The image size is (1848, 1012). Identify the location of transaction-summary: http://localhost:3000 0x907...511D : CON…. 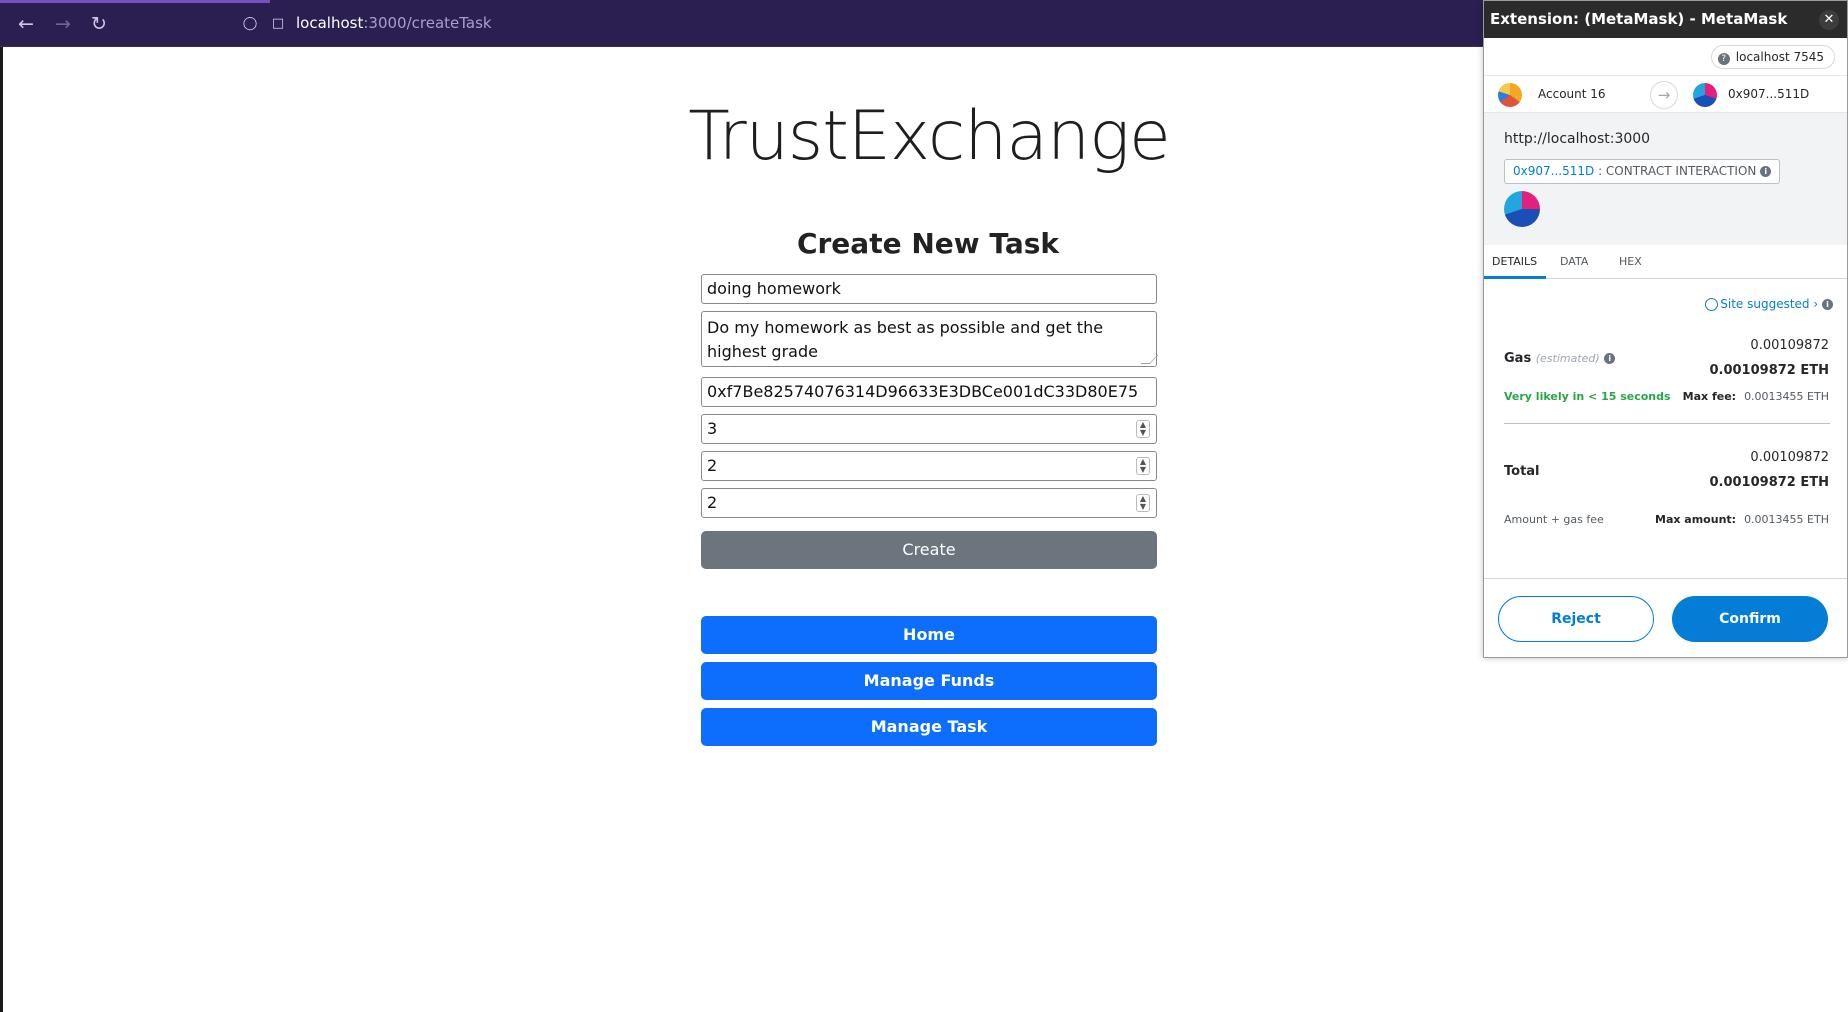
(1665, 179).